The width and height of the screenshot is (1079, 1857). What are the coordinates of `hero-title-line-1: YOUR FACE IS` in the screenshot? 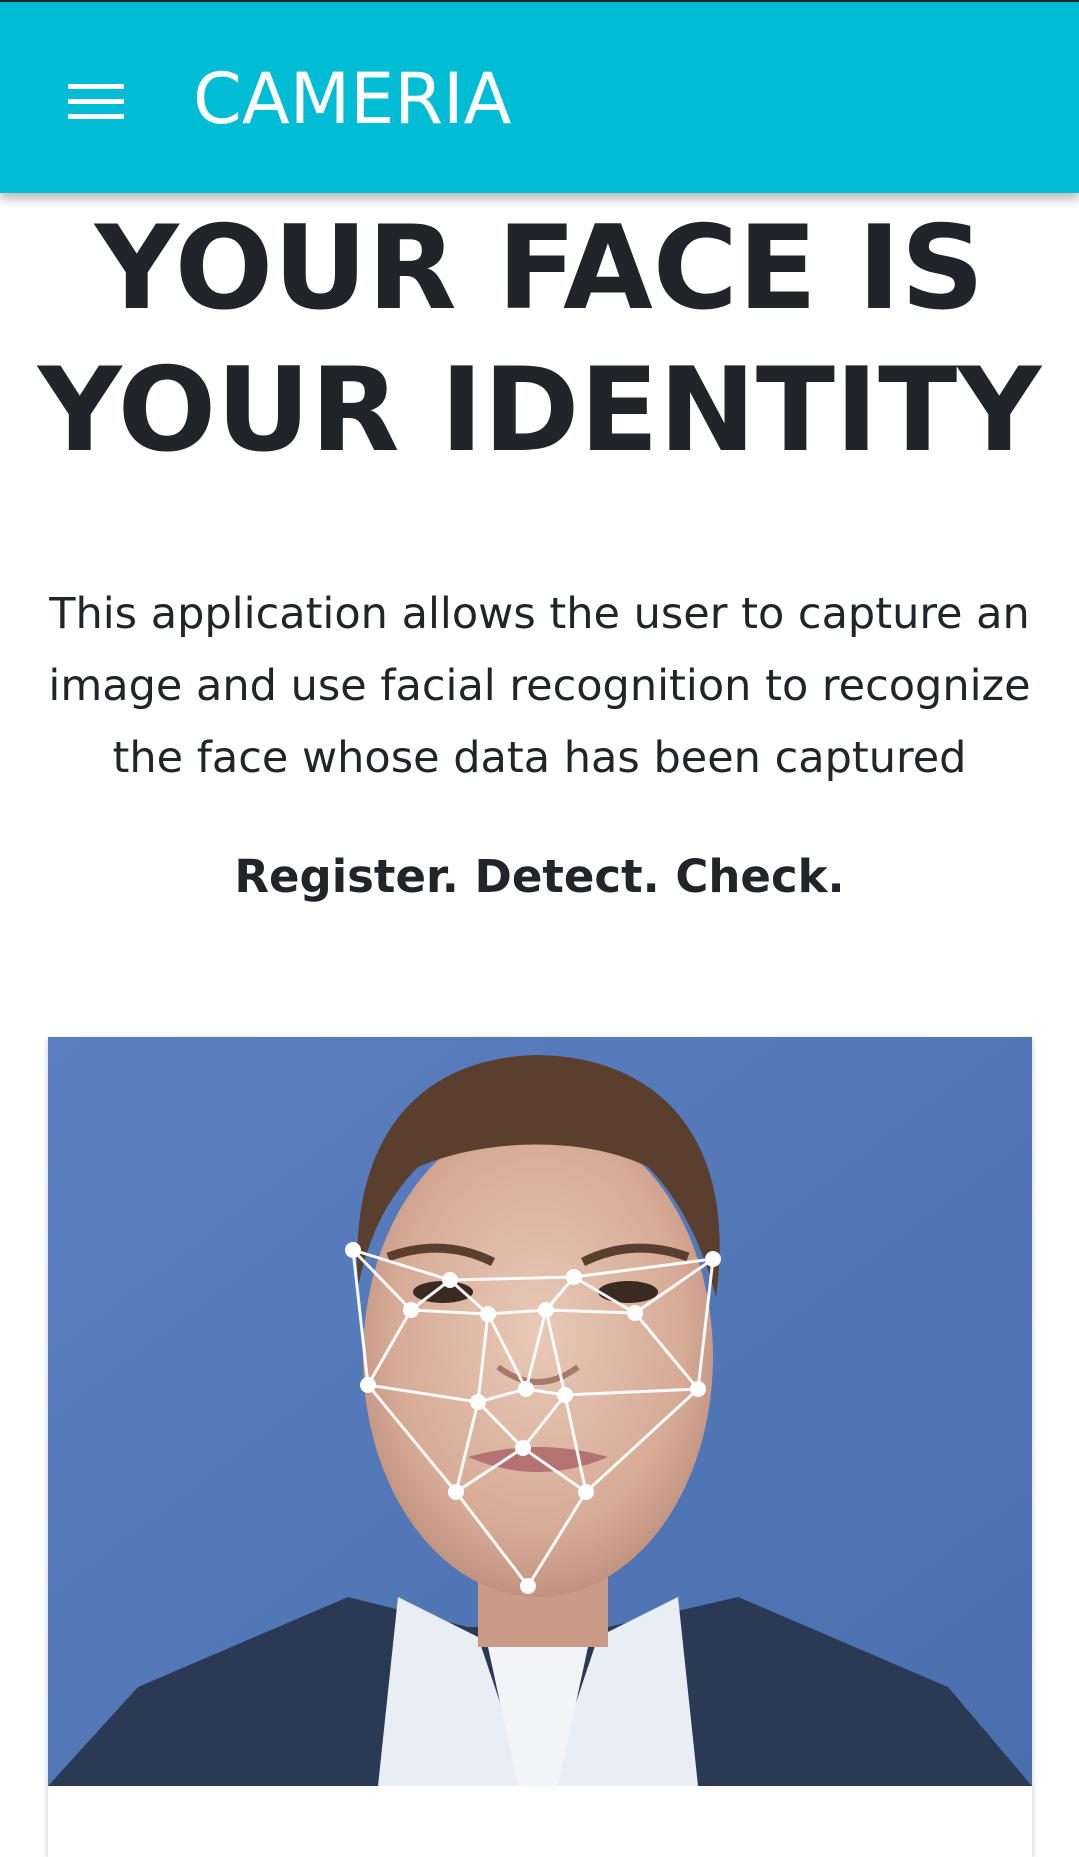 It's located at (539, 268).